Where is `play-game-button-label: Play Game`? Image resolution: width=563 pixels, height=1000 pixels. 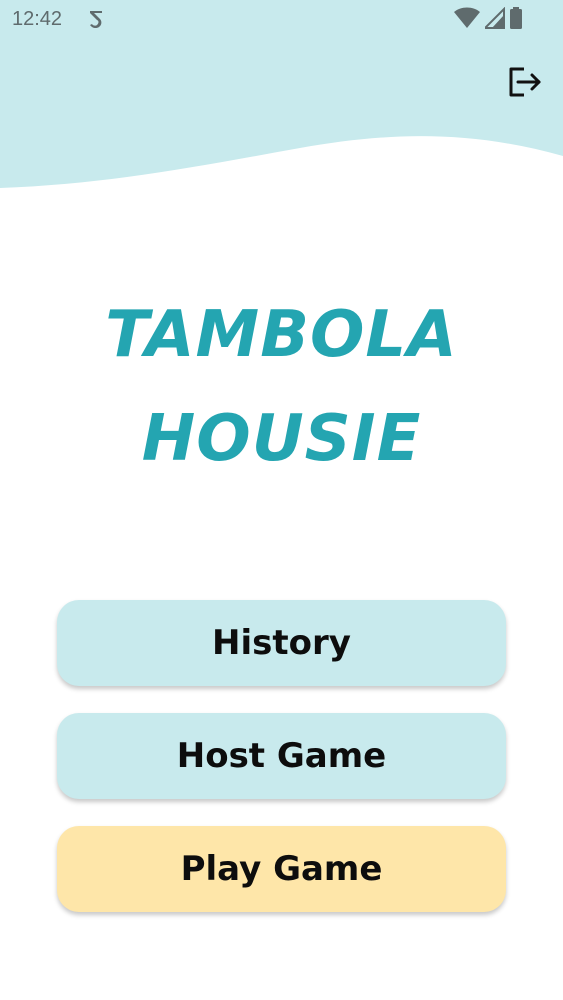
play-game-button-label: Play Game is located at coordinates (281, 869).